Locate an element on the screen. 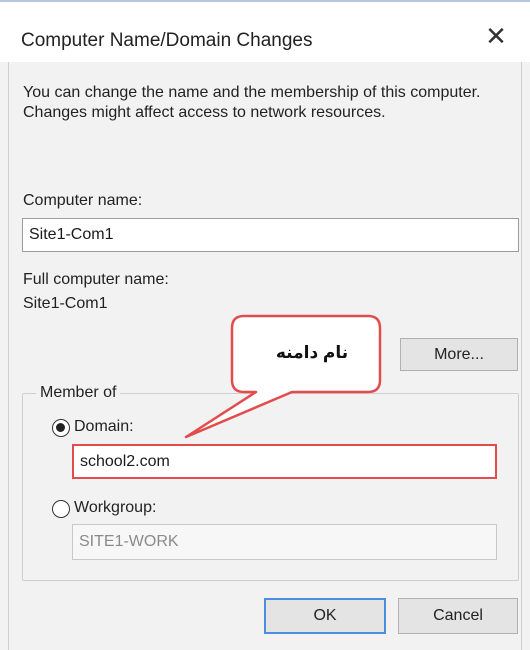 Image resolution: width=530 pixels, height=650 pixels. full-computer-name-value: Site1-Com1 is located at coordinates (65, 303).